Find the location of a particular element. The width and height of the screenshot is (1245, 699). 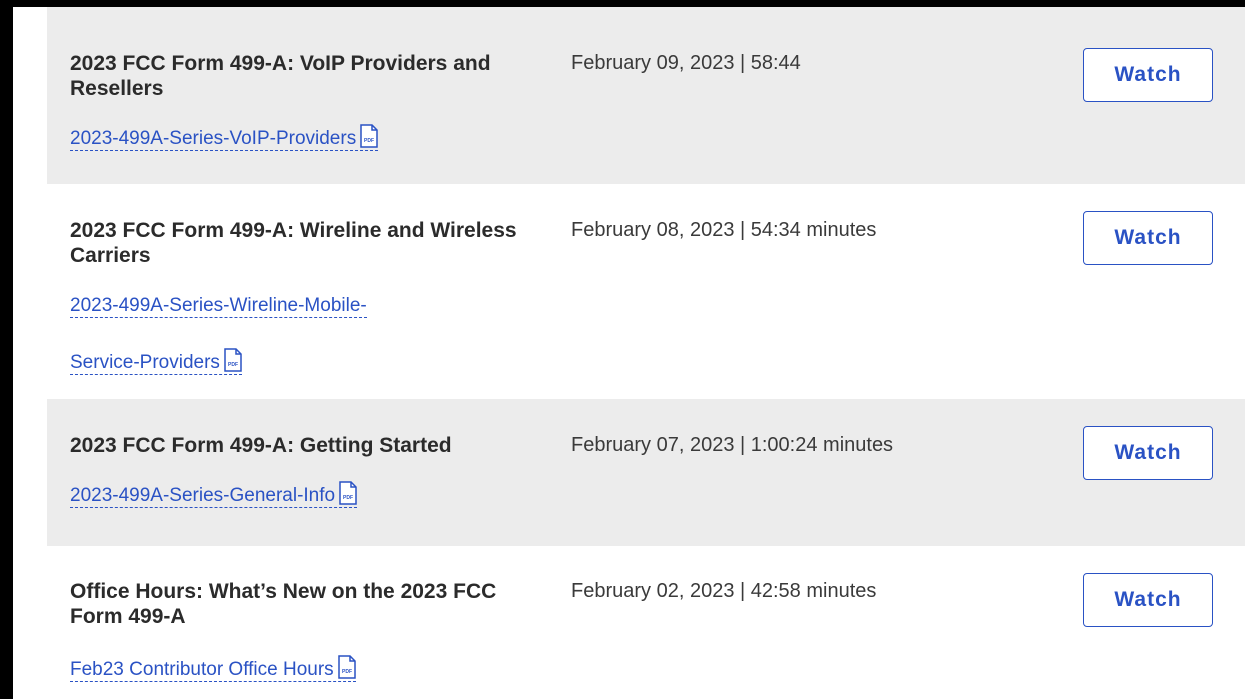

webinar-pdf-link-text: Service-Providers is located at coordinates (145, 362).